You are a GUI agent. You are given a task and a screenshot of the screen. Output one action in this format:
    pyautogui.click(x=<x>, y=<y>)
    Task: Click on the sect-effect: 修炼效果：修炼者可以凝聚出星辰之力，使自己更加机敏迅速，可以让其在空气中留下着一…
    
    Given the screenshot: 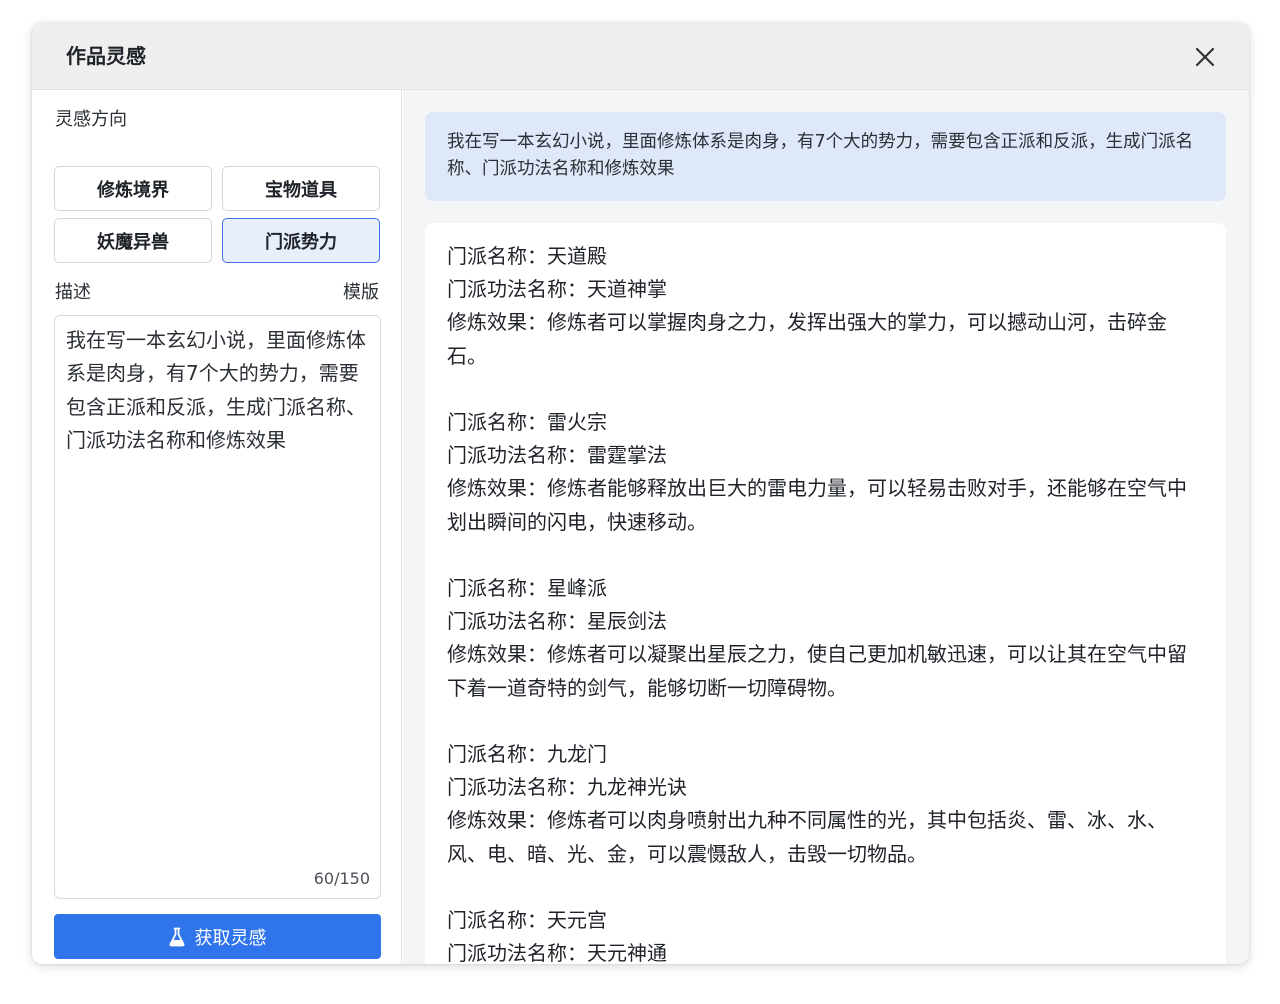 What is the action you would take?
    pyautogui.click(x=817, y=671)
    